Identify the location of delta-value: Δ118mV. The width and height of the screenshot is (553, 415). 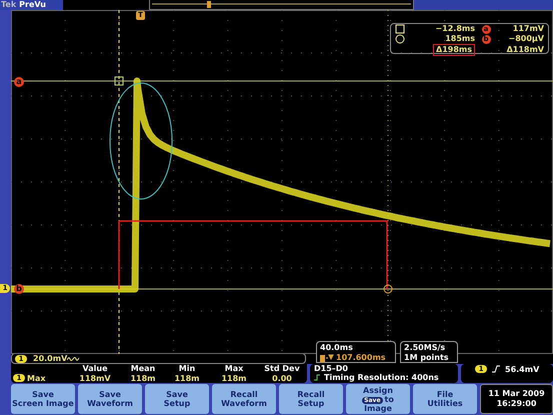
(525, 50).